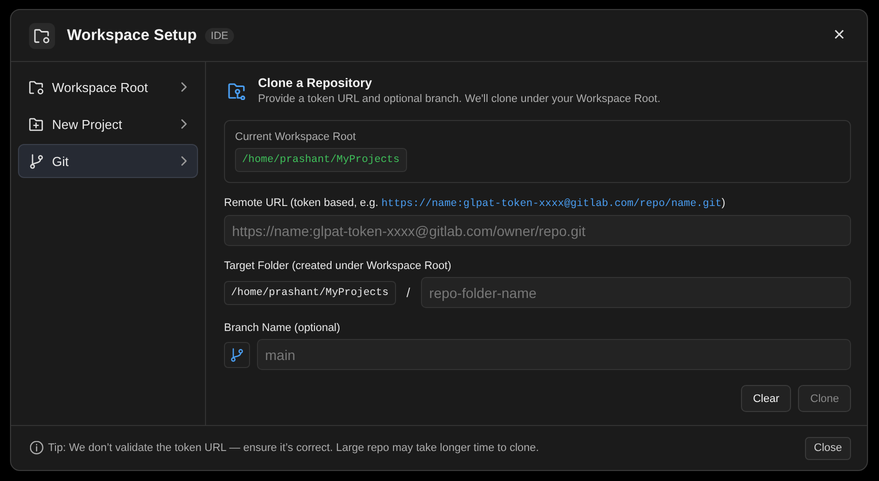 Image resolution: width=879 pixels, height=481 pixels. Describe the element at coordinates (37, 448) in the screenshot. I see `info-icon` at that location.